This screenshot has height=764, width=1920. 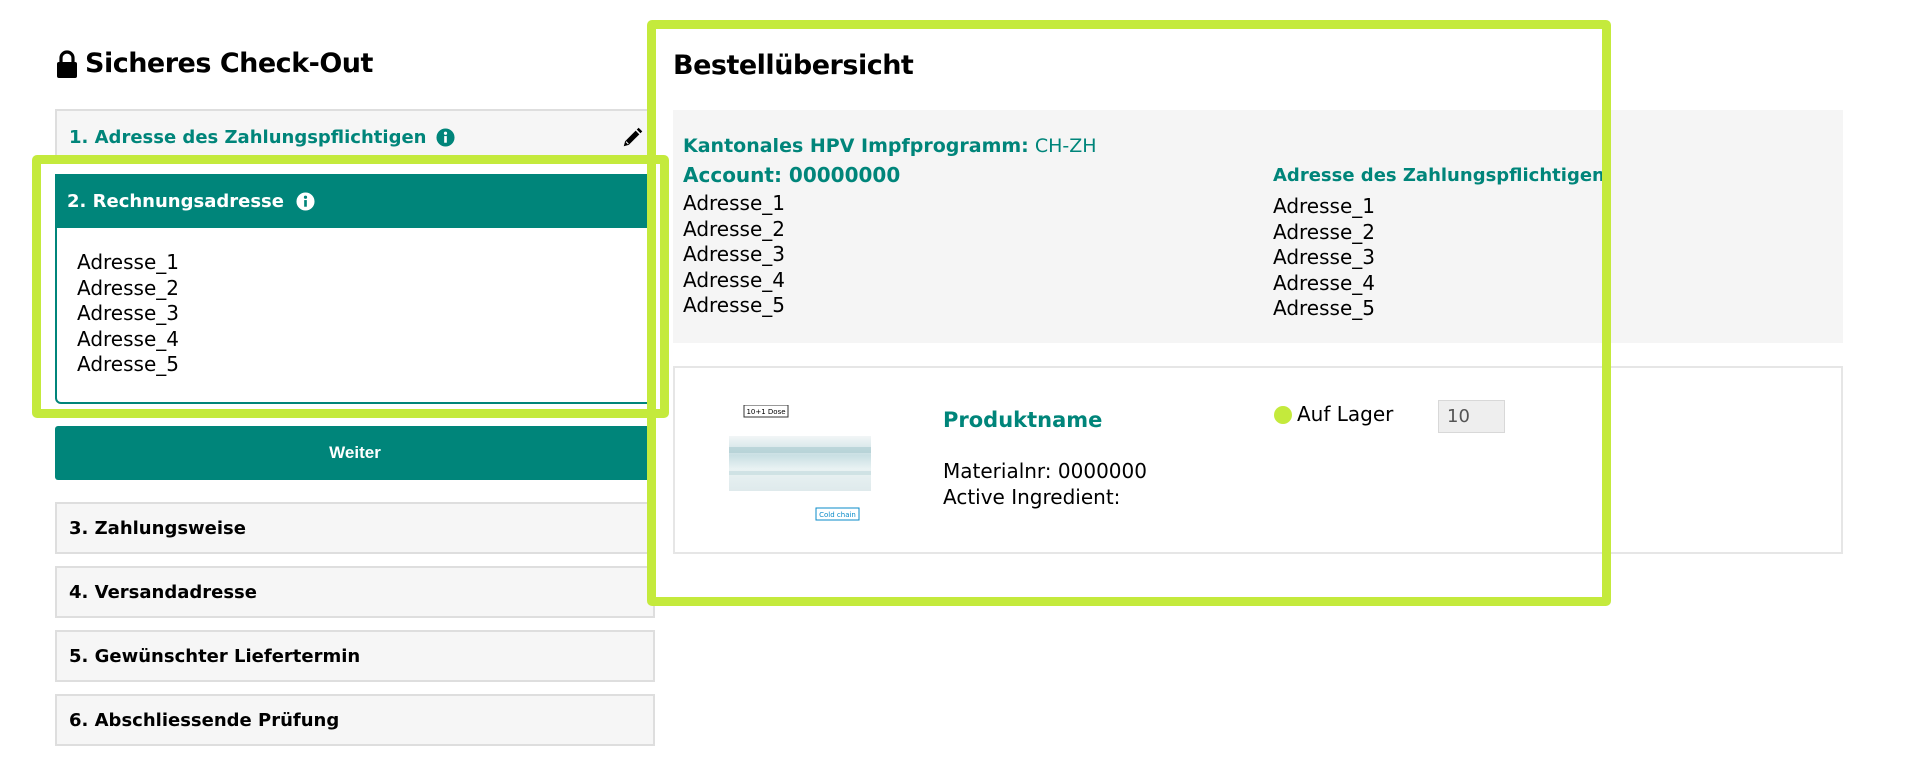 What do you see at coordinates (215, 656) in the screenshot?
I see `step-label: 5. Gewünschter Liefertermin` at bounding box center [215, 656].